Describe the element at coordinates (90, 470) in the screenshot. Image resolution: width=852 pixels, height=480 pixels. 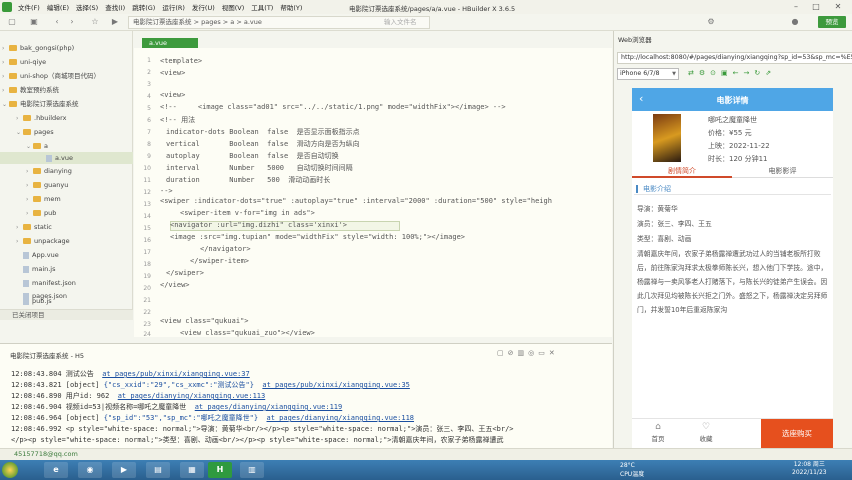
I see `chrome-taskbar-icon: ◉` at that location.